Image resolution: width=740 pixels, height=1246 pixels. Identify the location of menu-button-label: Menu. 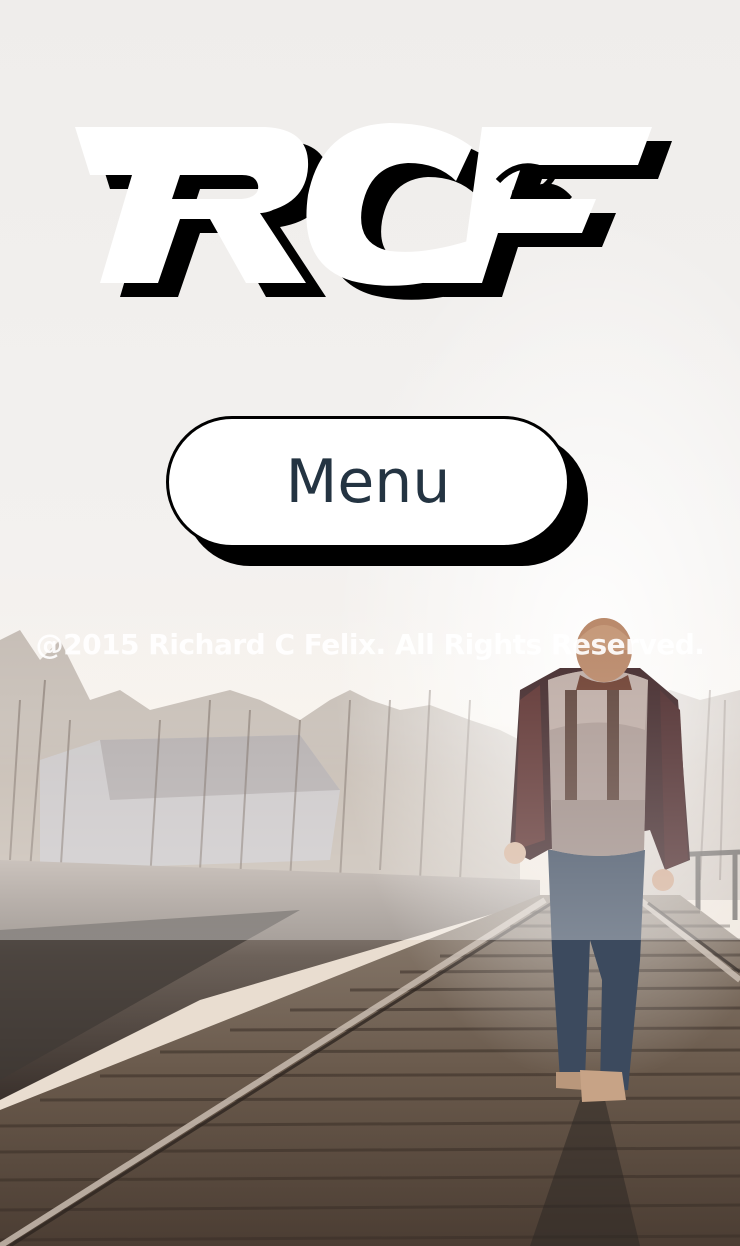
(368, 482).